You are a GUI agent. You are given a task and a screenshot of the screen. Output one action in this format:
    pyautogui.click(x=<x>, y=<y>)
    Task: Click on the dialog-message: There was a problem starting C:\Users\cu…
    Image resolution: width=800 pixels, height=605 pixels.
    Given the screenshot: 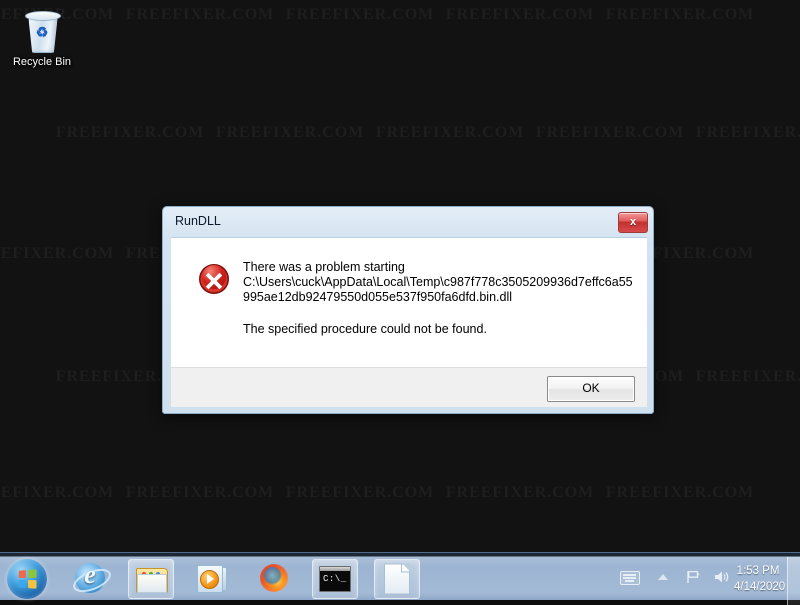 What is the action you would take?
    pyautogui.click(x=439, y=298)
    